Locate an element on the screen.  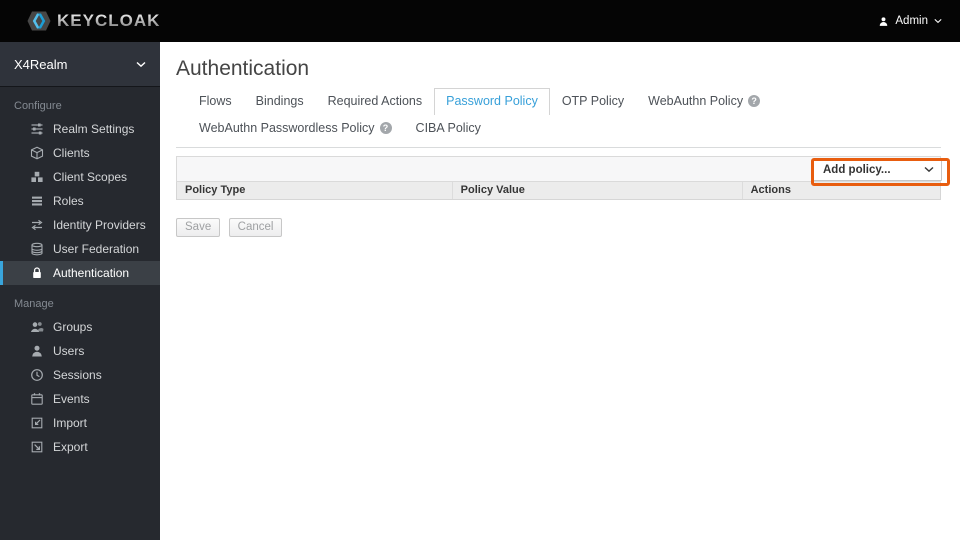
realm-name: X4Realm is located at coordinates (41, 64).